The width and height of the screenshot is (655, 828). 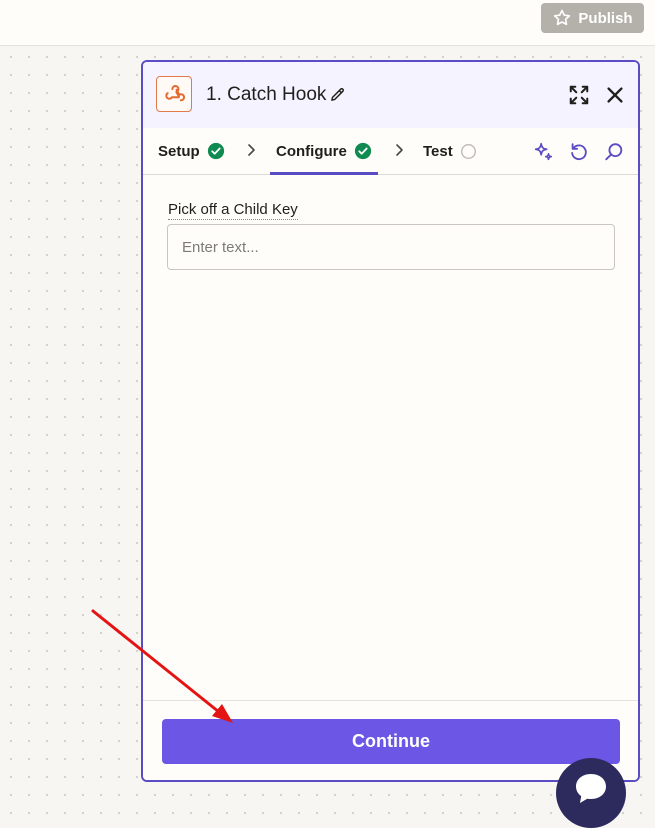 What do you see at coordinates (233, 210) in the screenshot?
I see `field-label: Pick off a Child Key` at bounding box center [233, 210].